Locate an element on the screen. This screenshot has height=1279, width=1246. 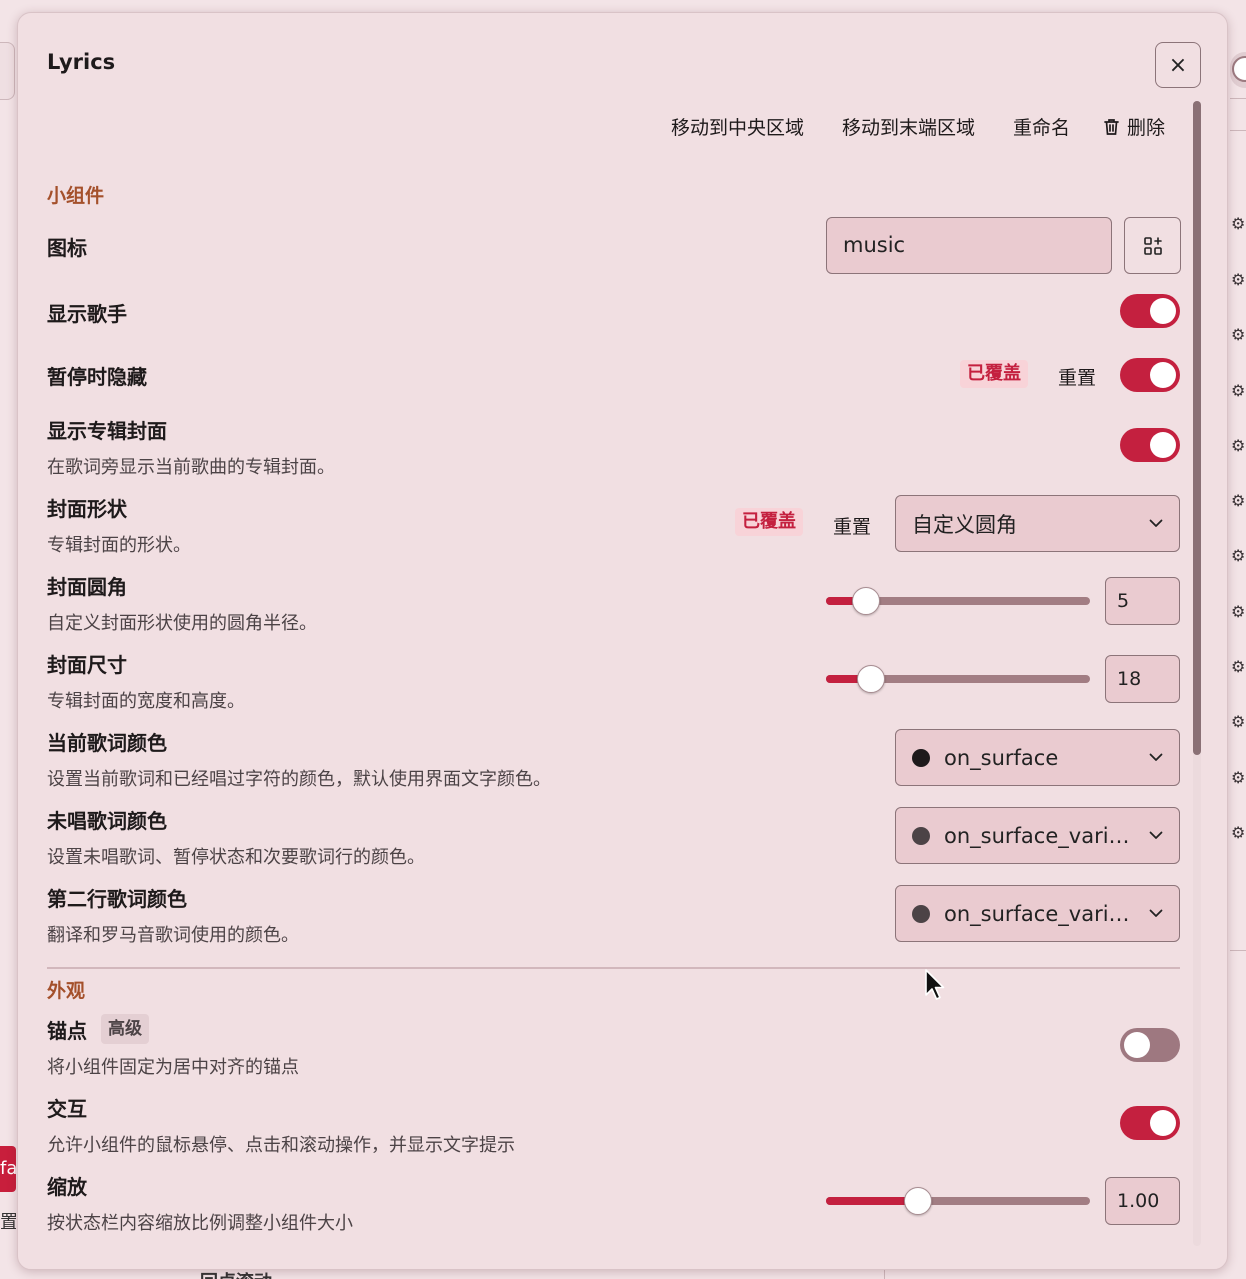
icon-picker-button is located at coordinates (1152, 245).